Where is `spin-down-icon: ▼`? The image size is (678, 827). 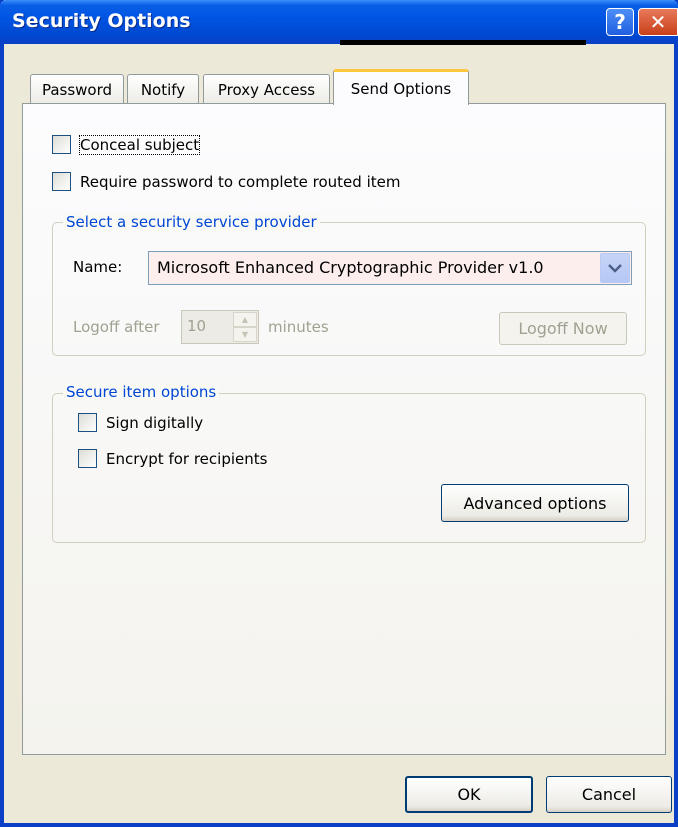 spin-down-icon: ▼ is located at coordinates (245, 334).